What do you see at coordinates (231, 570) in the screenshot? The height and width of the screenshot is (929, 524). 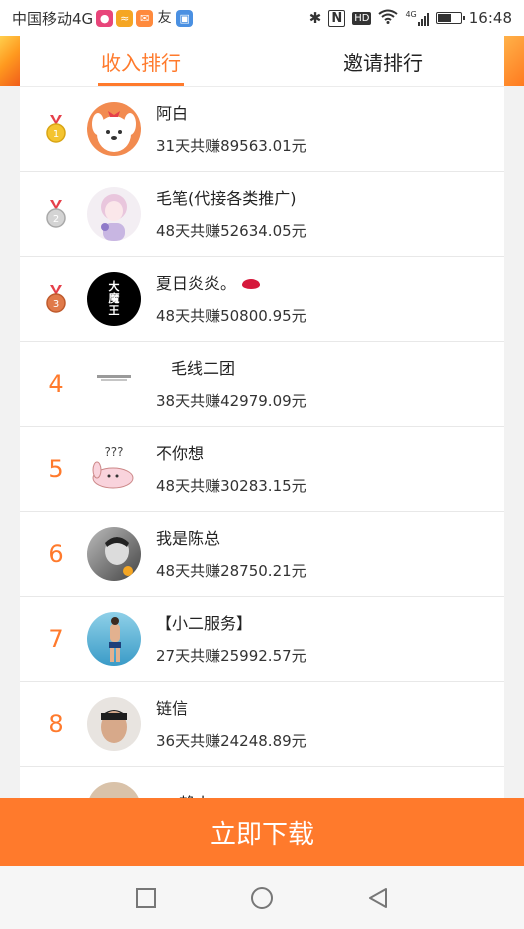 I see `earnings-text: 48天共赚28750.21元` at bounding box center [231, 570].